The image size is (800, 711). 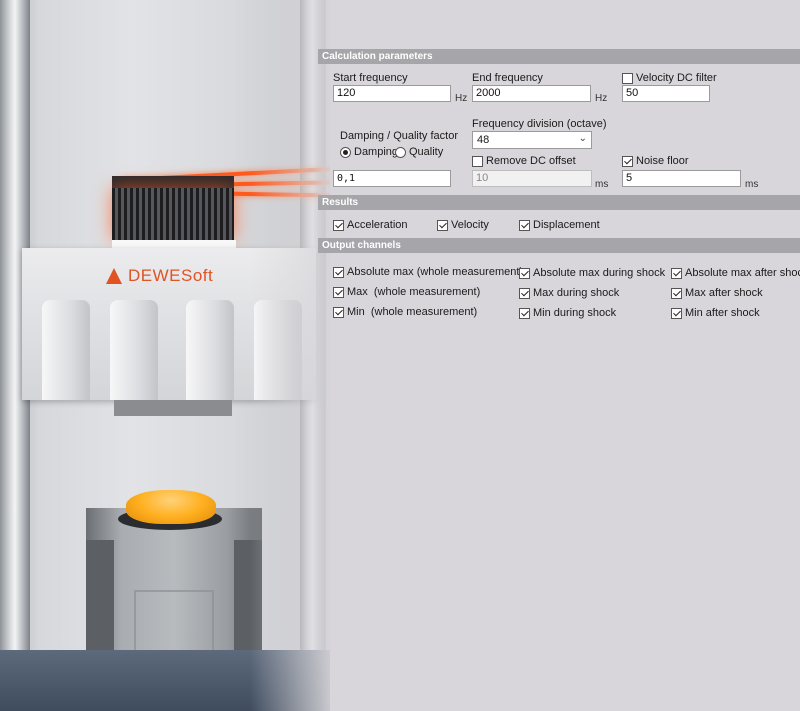 What do you see at coordinates (174, 622) in the screenshot?
I see `base-emblem` at bounding box center [174, 622].